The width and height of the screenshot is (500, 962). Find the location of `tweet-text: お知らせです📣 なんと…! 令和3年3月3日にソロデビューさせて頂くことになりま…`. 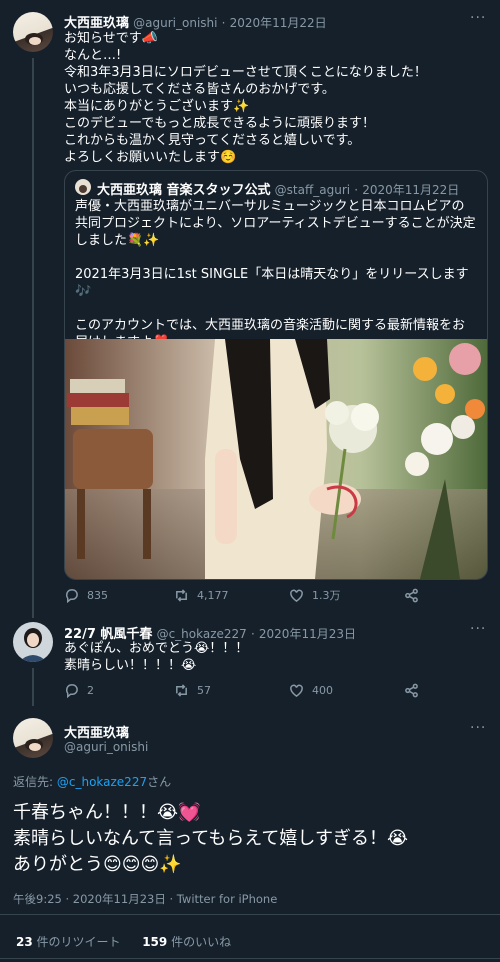

tweet-text: お知らせです📣 なんと…! 令和3年3月3日にソロデビューさせて頂くことになりま… is located at coordinates (245, 98).